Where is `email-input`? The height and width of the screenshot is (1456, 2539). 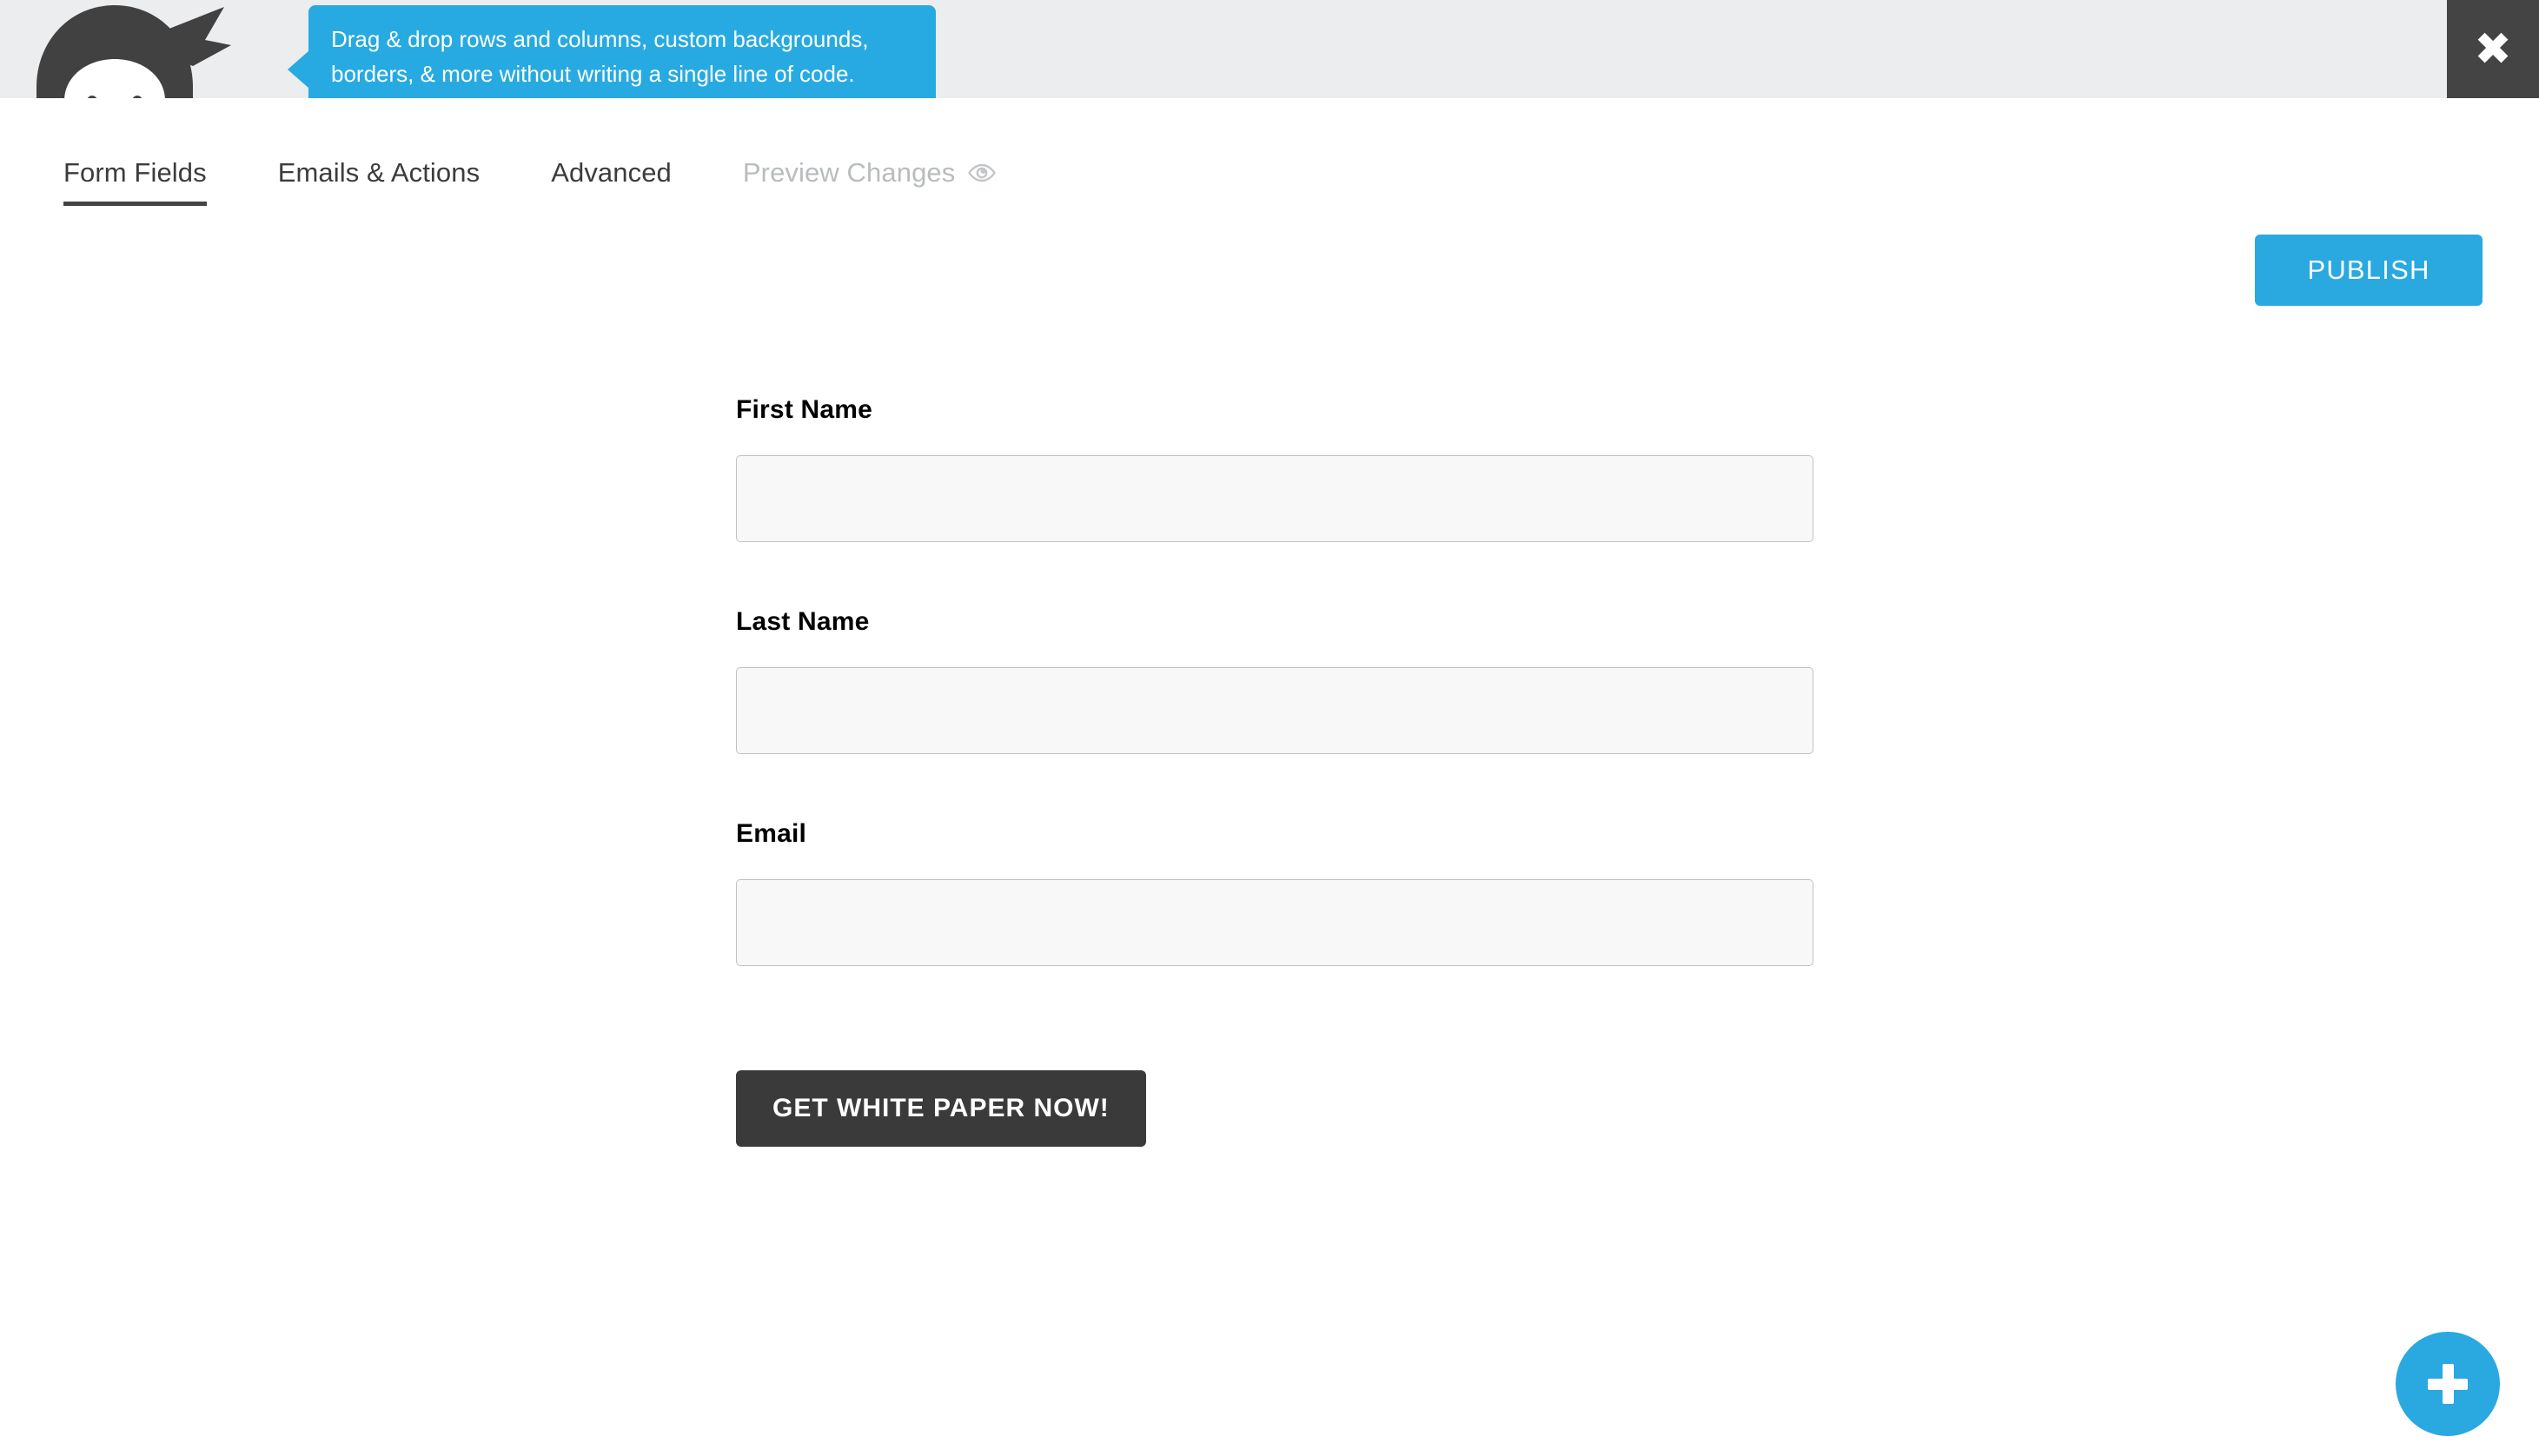 email-input is located at coordinates (1275, 923).